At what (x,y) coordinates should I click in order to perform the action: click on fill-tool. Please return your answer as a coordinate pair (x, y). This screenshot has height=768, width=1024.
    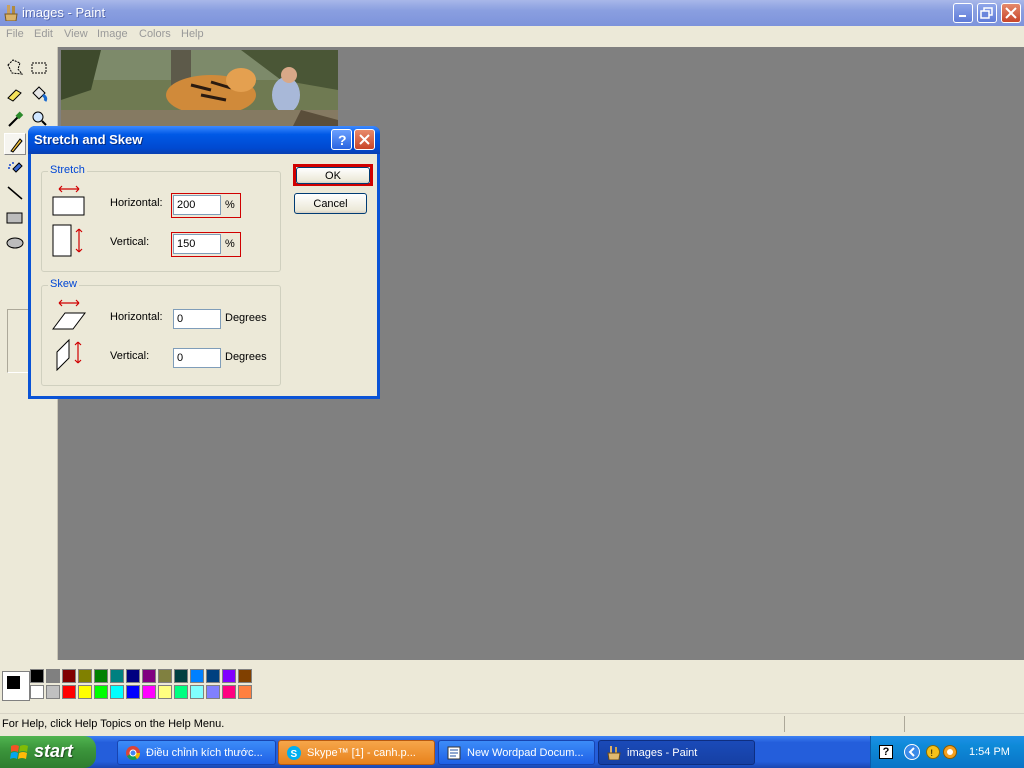
    Looking at the image, I should click on (39, 94).